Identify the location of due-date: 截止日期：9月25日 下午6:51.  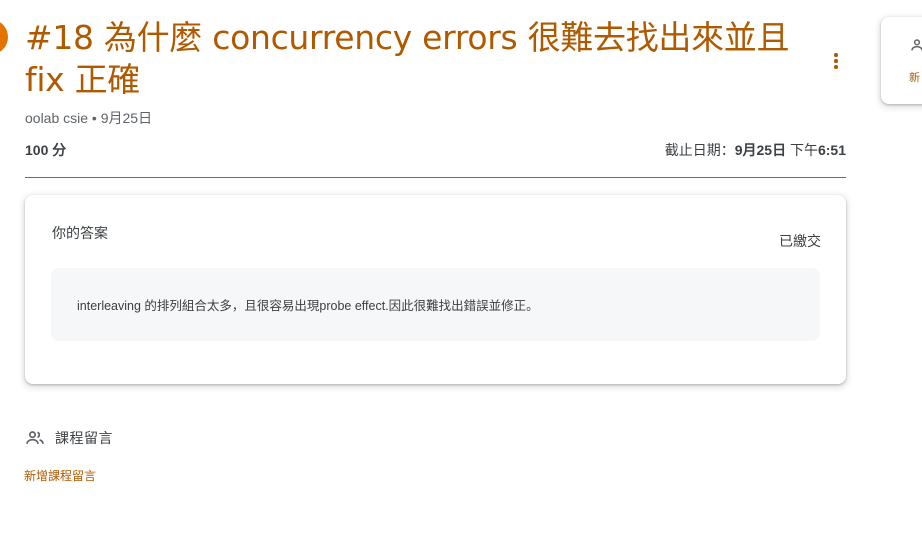
(755, 150).